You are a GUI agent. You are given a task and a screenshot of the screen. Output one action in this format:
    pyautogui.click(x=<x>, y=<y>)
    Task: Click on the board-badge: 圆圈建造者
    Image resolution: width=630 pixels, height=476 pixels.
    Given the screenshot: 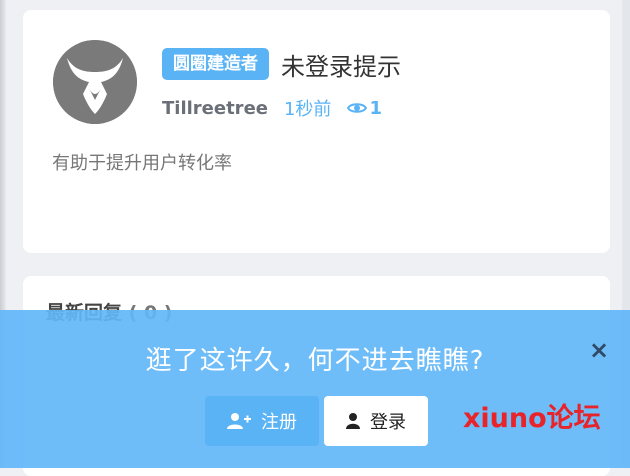 What is the action you would take?
    pyautogui.click(x=215, y=64)
    